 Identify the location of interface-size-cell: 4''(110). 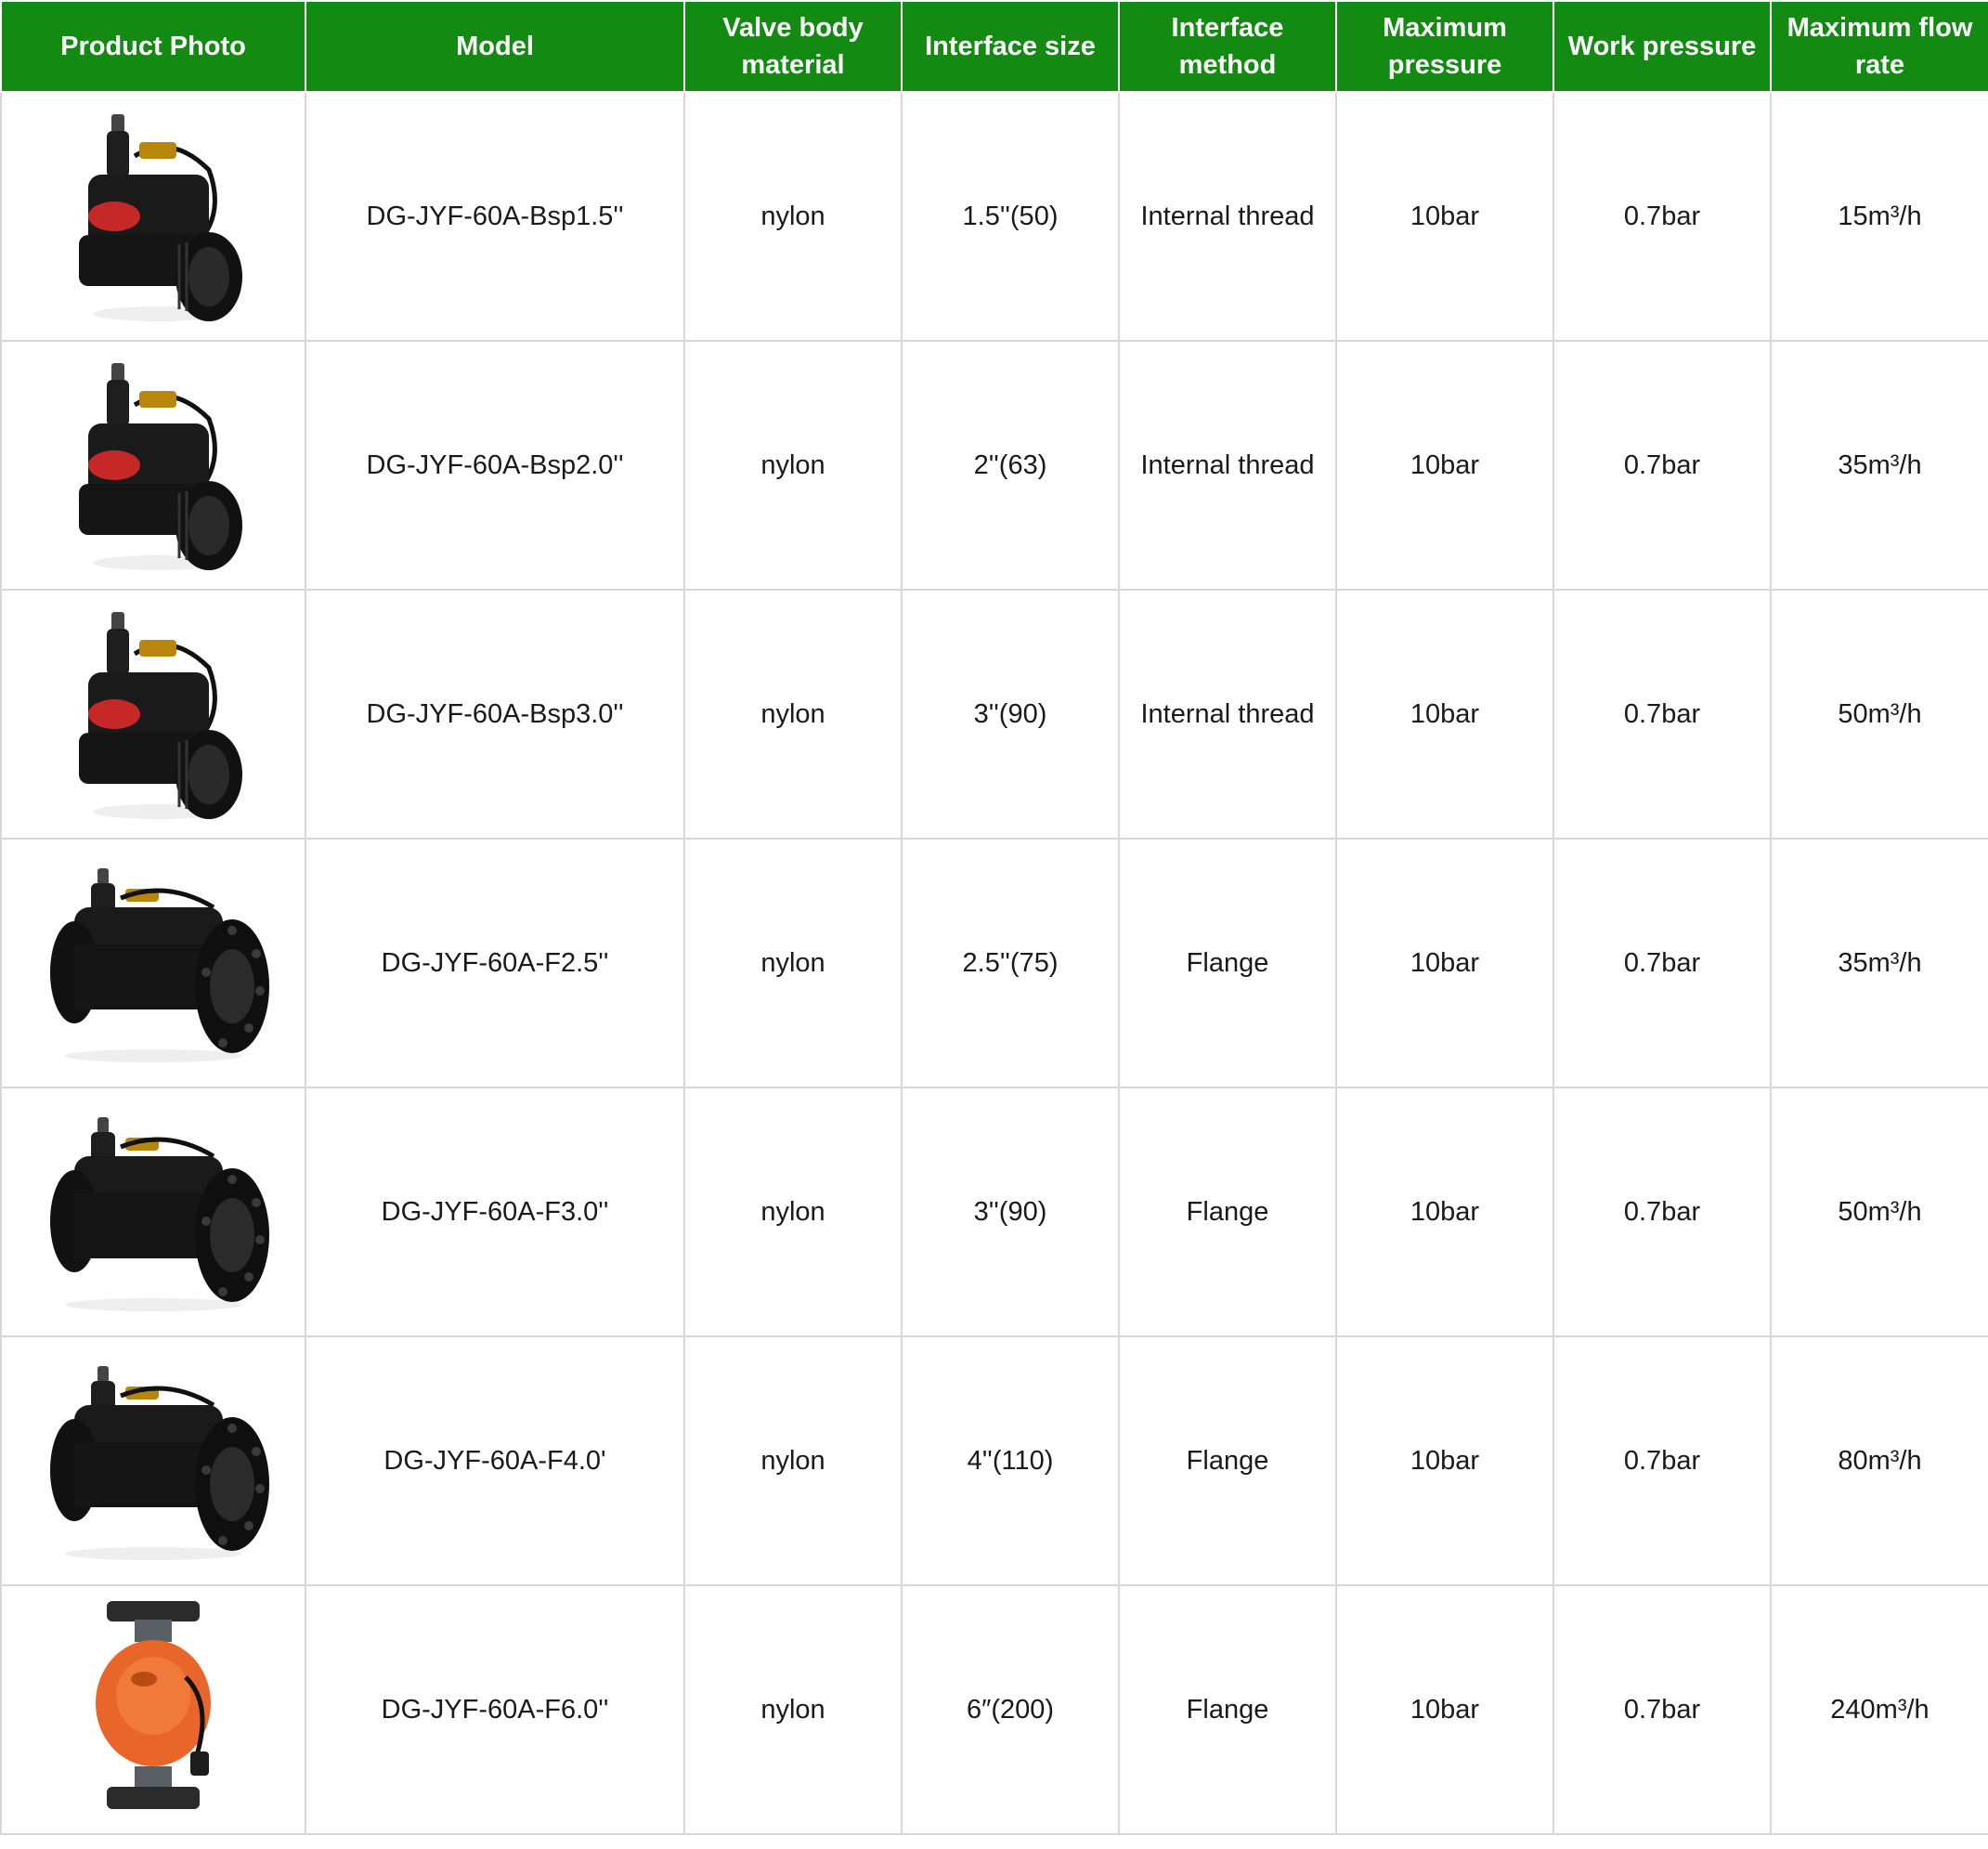
(1010, 1460).